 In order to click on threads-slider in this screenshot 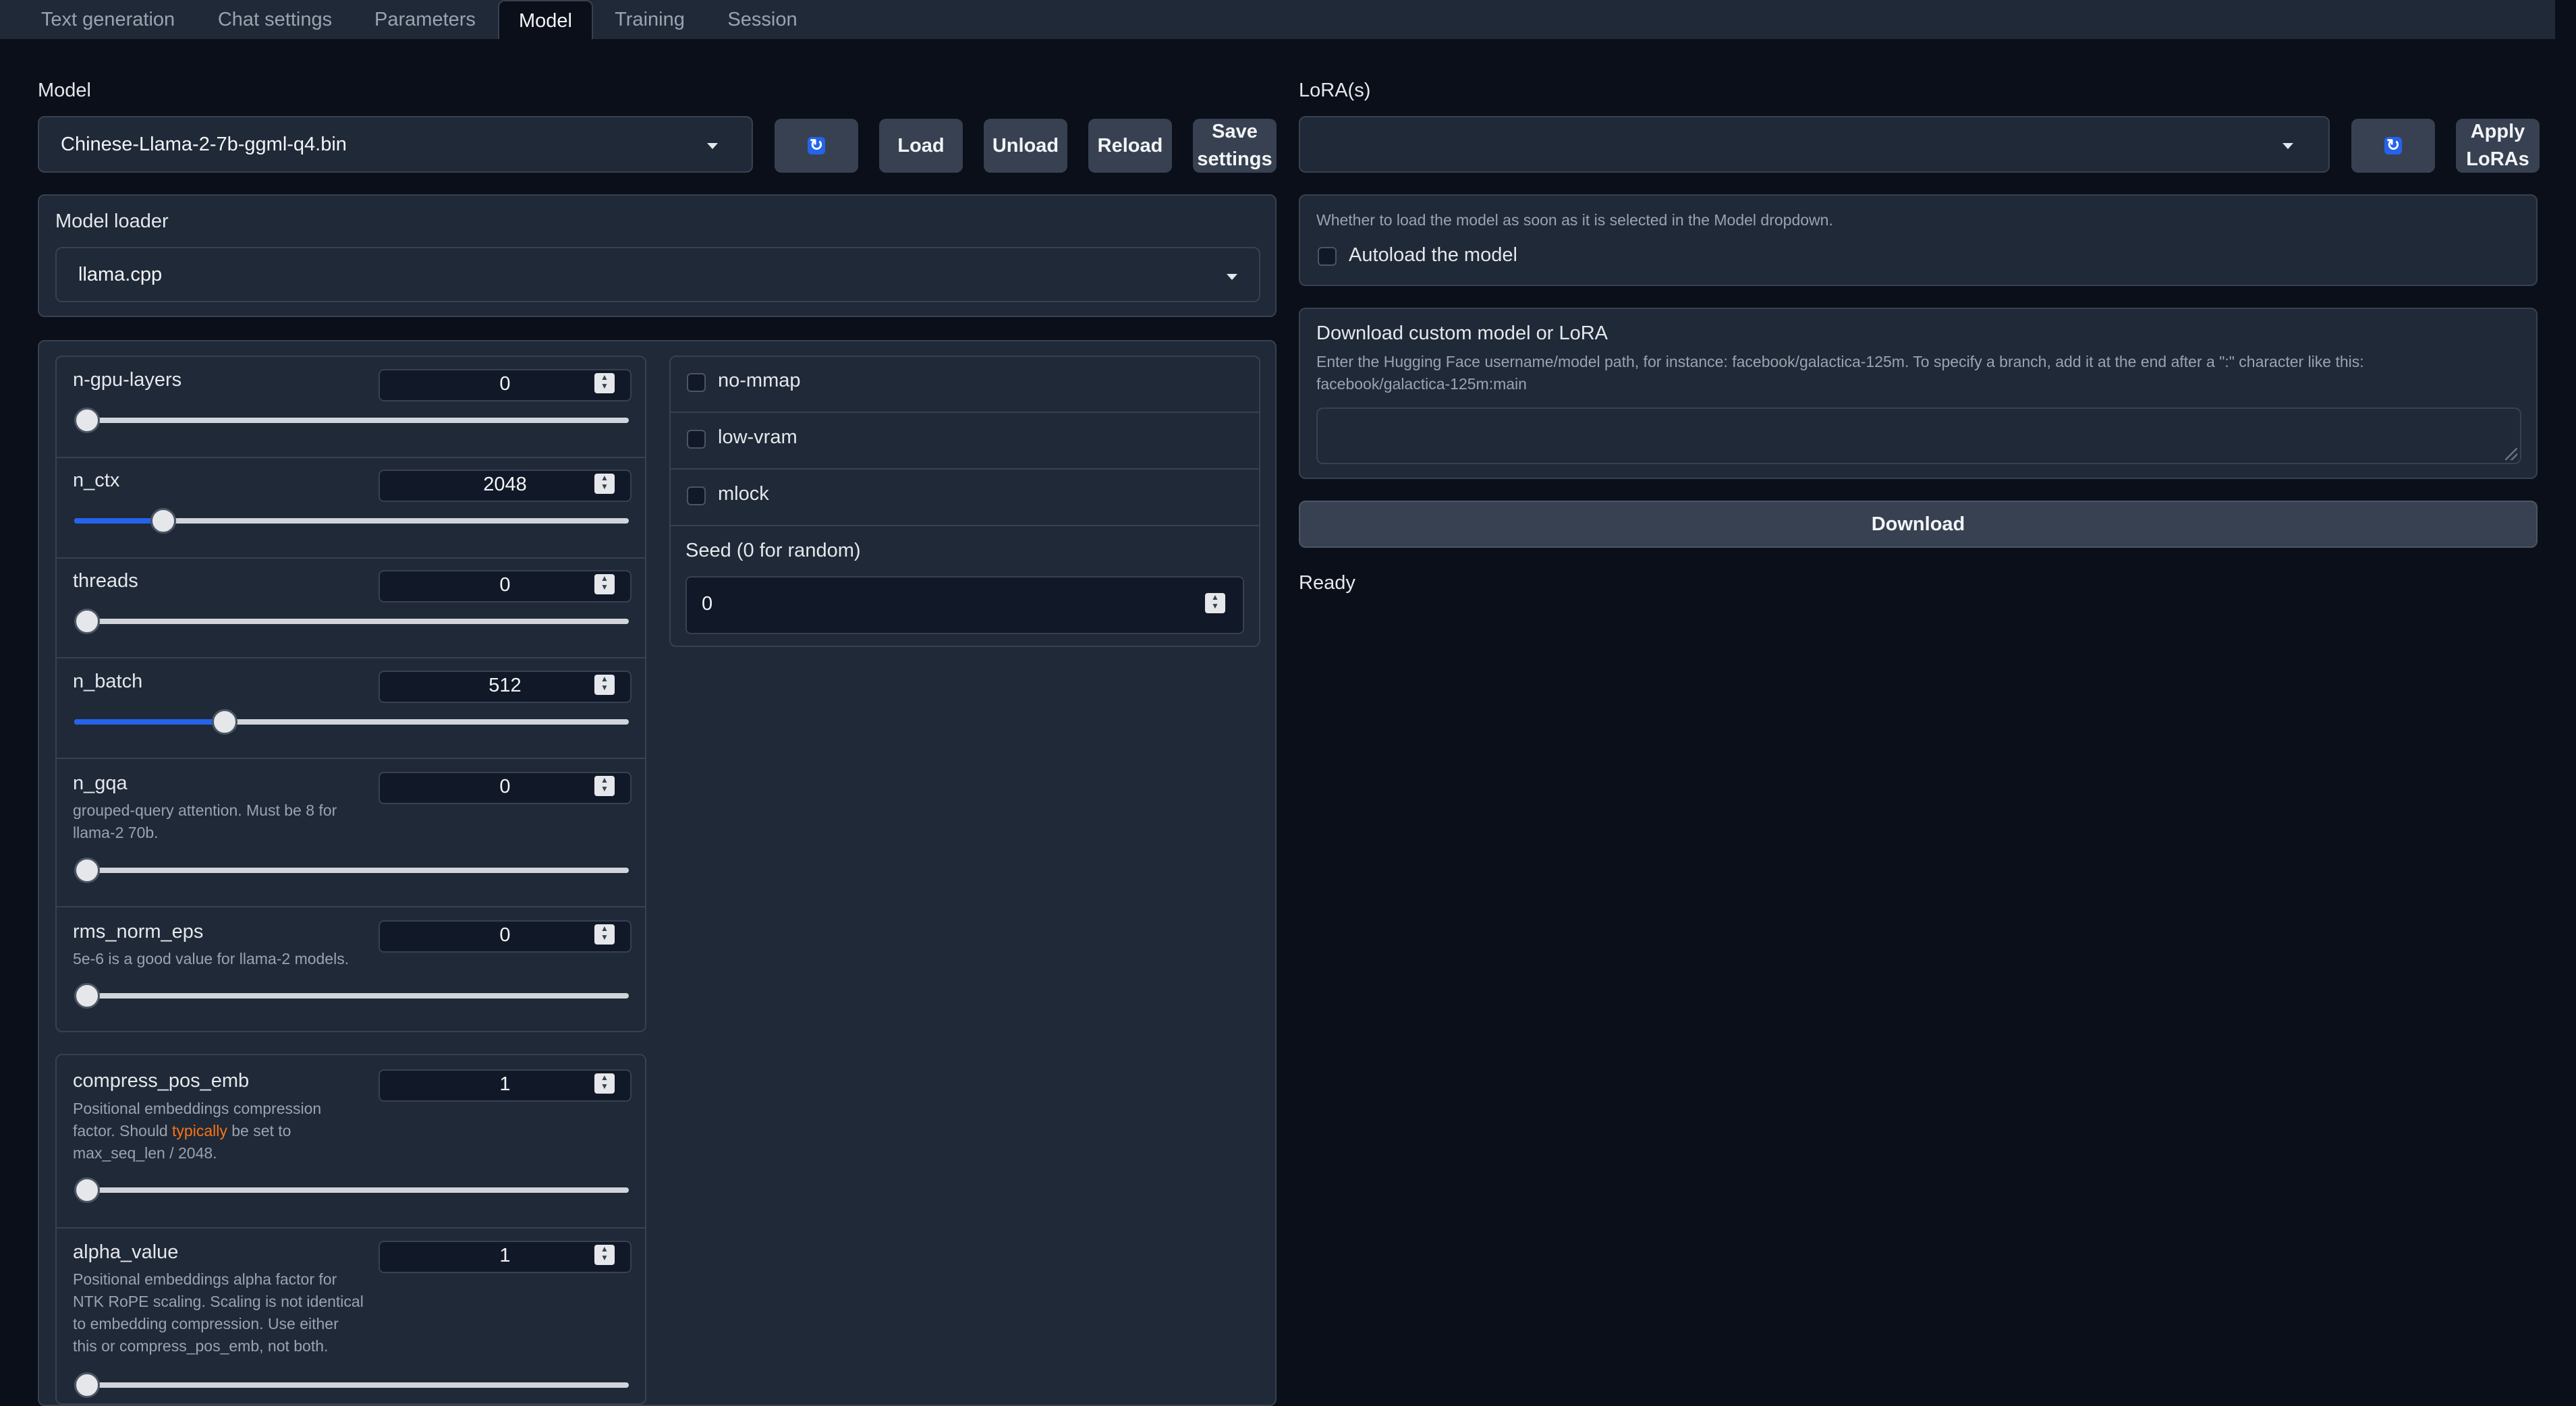, I will do `click(351, 621)`.